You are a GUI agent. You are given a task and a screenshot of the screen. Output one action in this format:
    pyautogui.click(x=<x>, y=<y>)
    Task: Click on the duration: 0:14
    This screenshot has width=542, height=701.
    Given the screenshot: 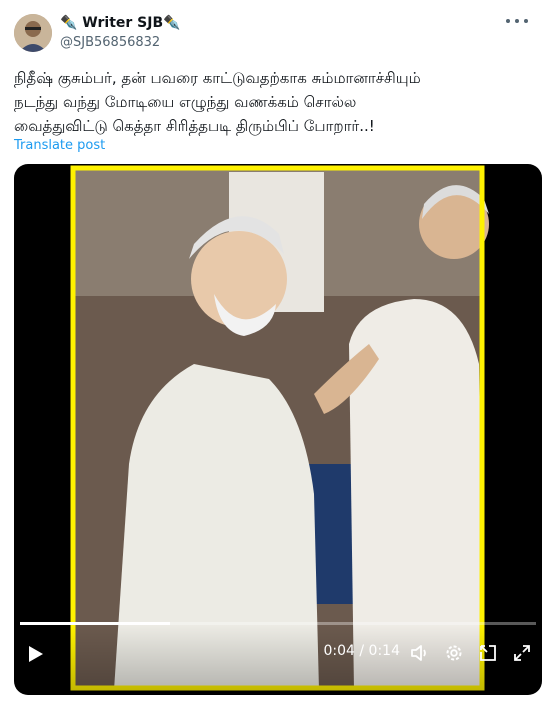 What is the action you would take?
    pyautogui.click(x=384, y=651)
    